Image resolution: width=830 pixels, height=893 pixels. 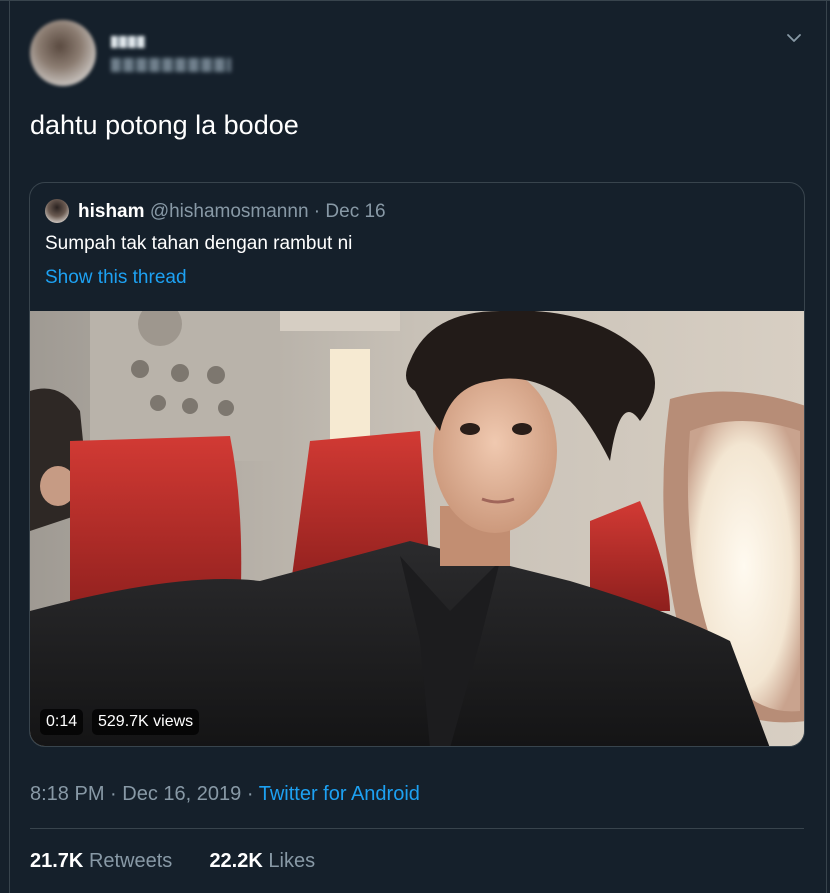 I want to click on tweet-date: Dec 16, 2019, so click(x=181, y=794).